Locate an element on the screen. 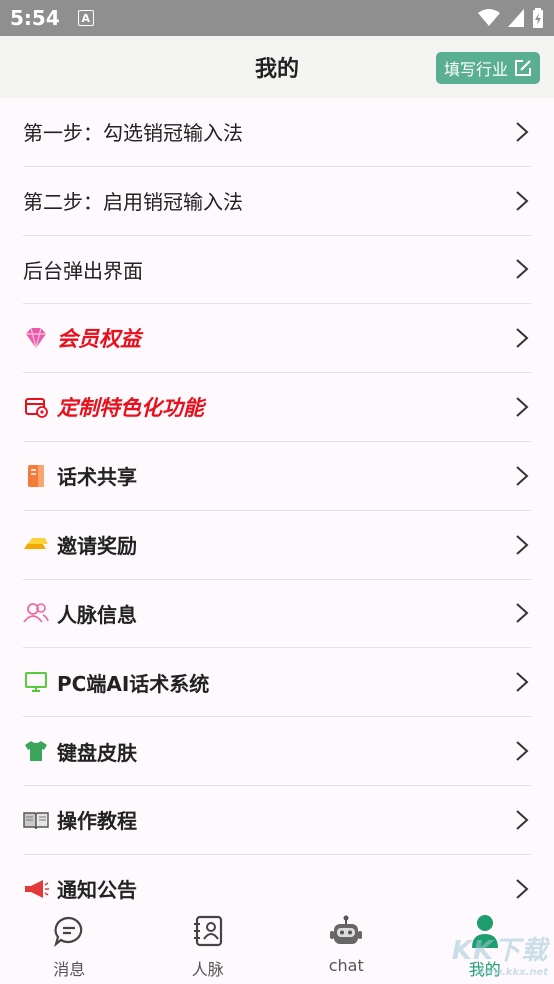 This screenshot has width=554, height=984. watermark-url: www.kkx.net is located at coordinates (511, 972).